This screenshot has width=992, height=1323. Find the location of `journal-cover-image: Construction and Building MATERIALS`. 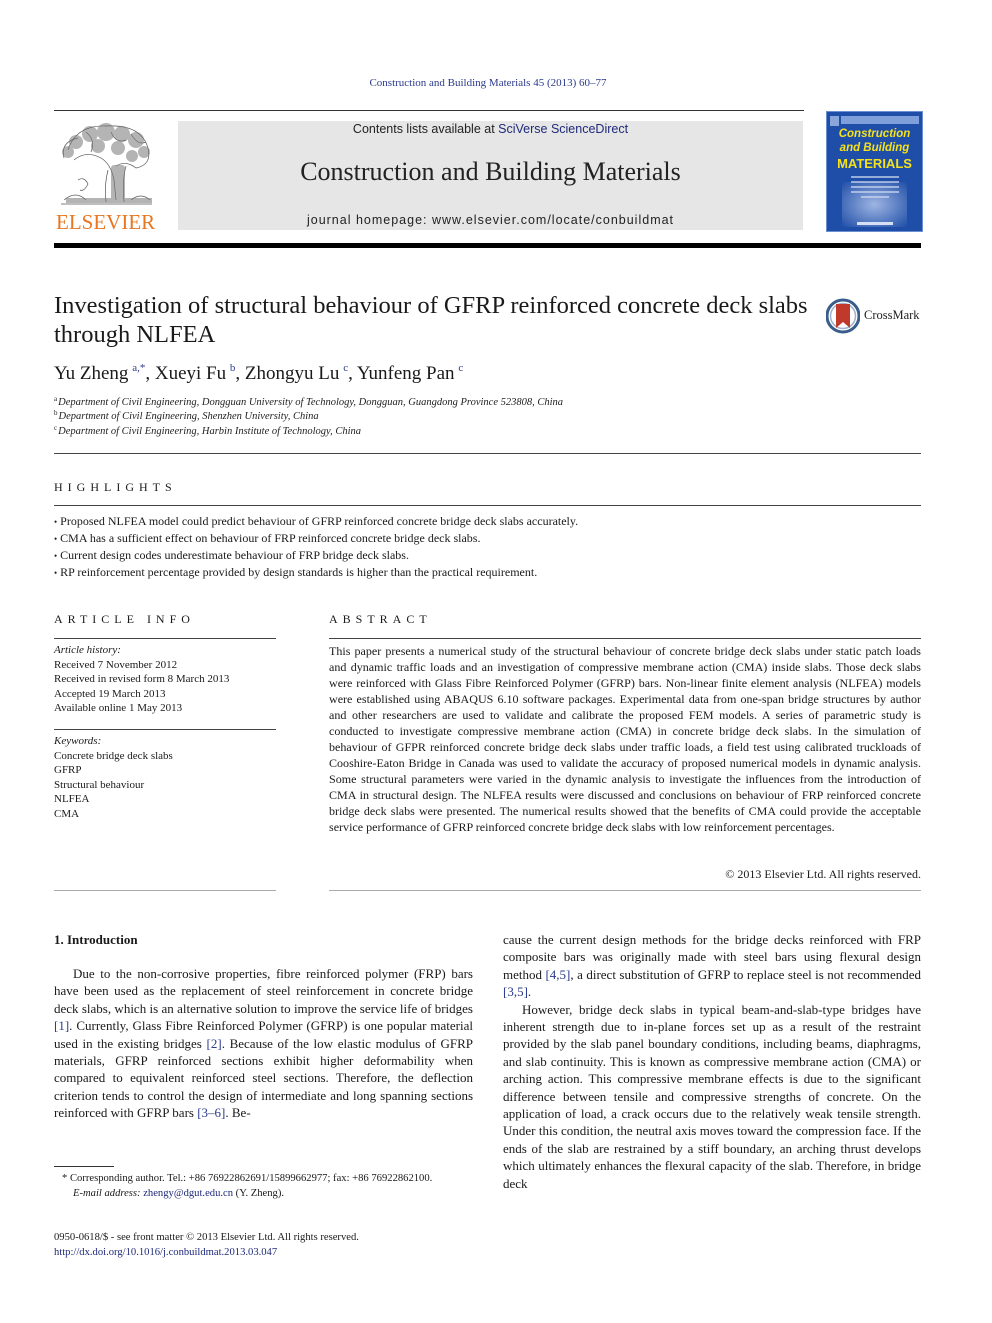

journal-cover-image: Construction and Building MATERIALS is located at coordinates (874, 171).